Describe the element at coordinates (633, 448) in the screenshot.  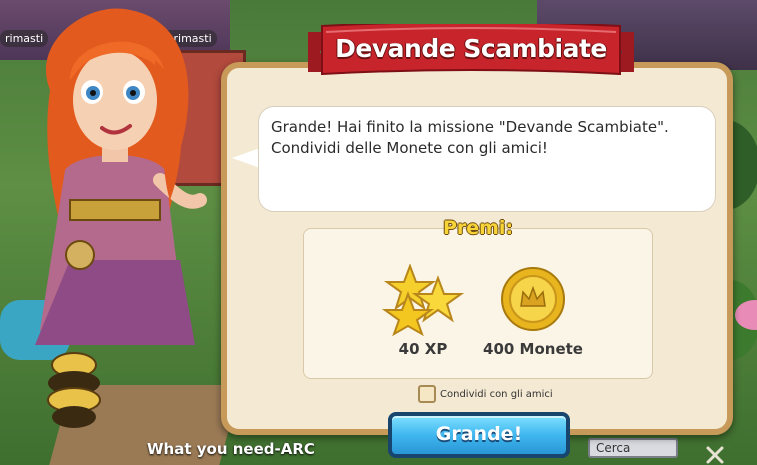
I see `search-input: Cerca` at that location.